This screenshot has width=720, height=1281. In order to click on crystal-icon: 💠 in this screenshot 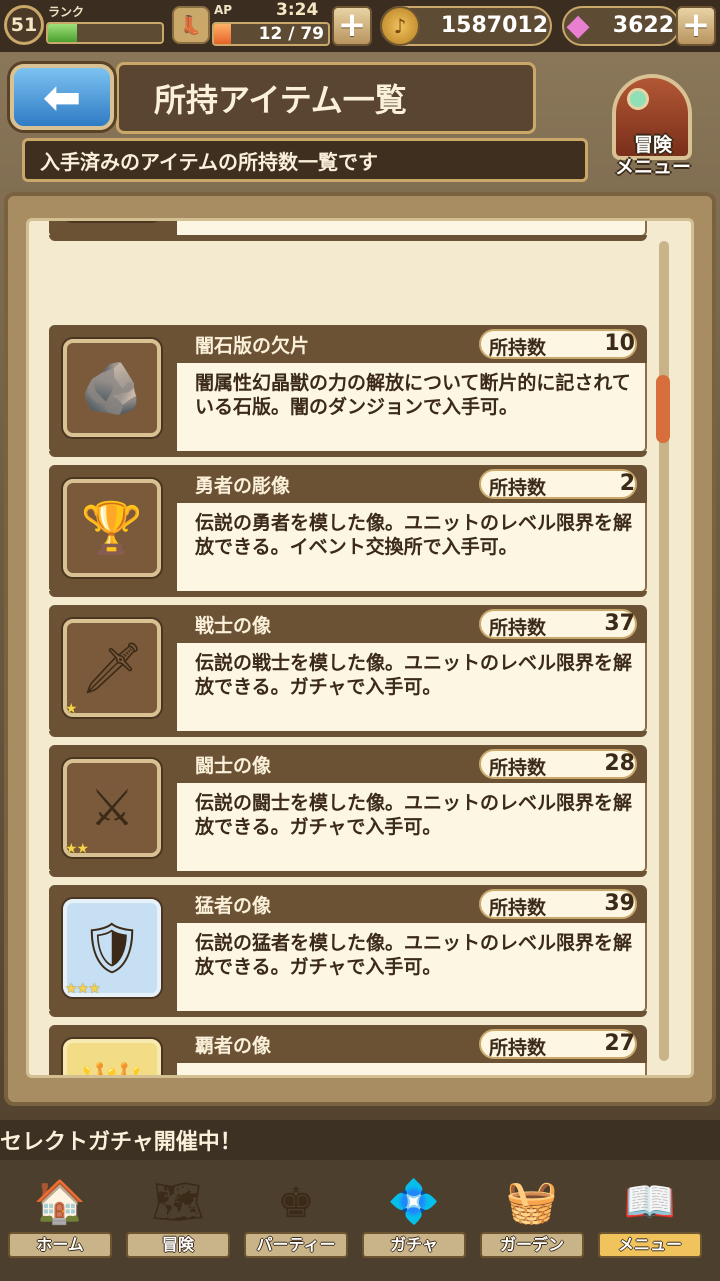, I will do `click(414, 1201)`.